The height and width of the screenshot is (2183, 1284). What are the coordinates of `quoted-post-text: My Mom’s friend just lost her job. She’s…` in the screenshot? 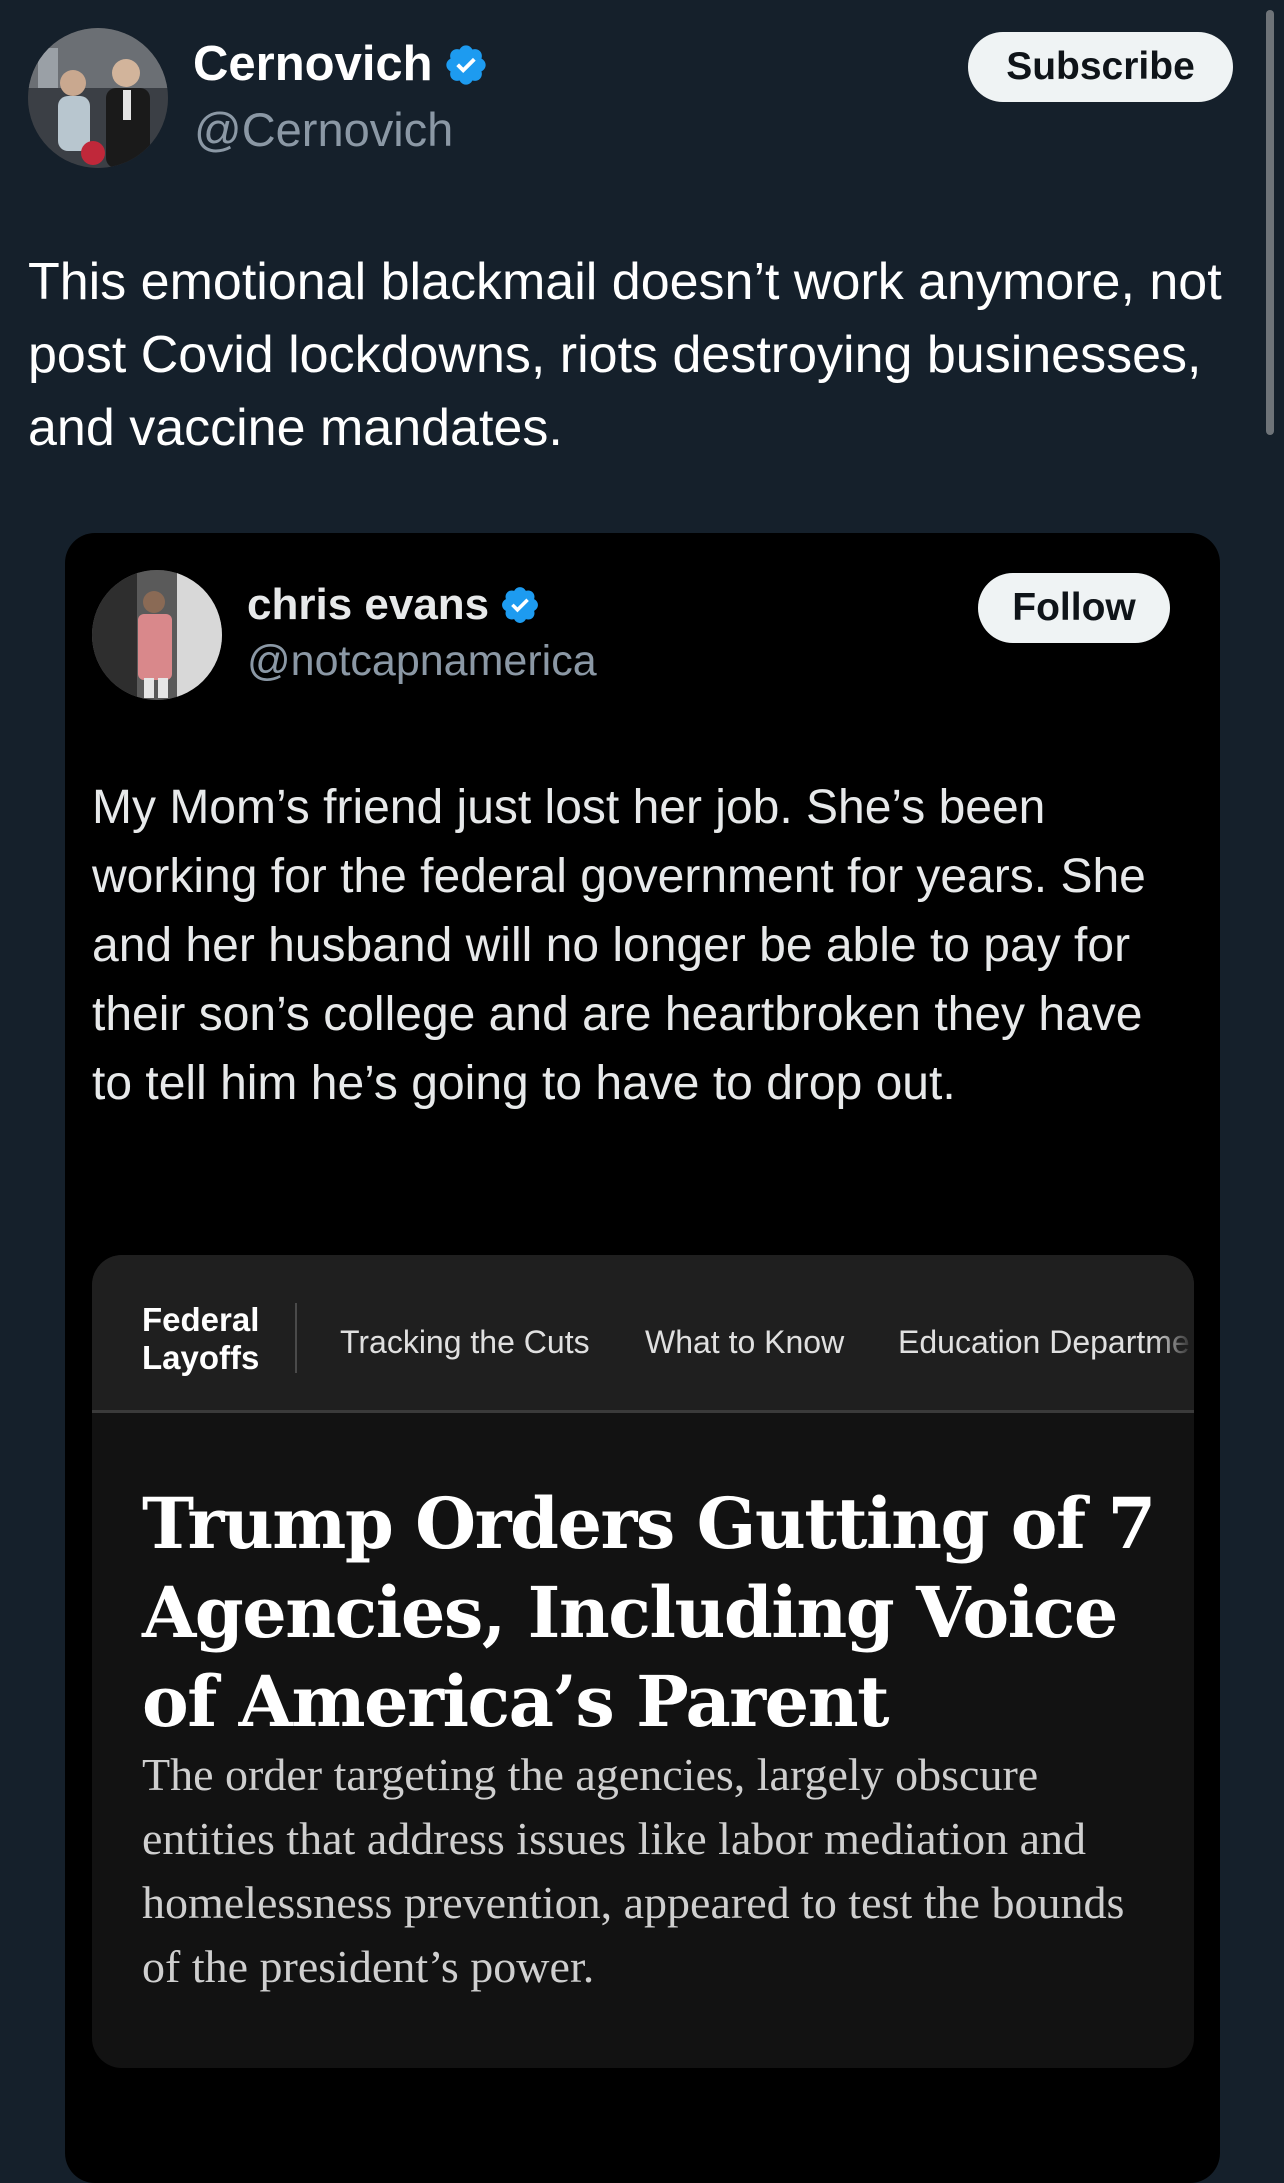 It's located at (619, 945).